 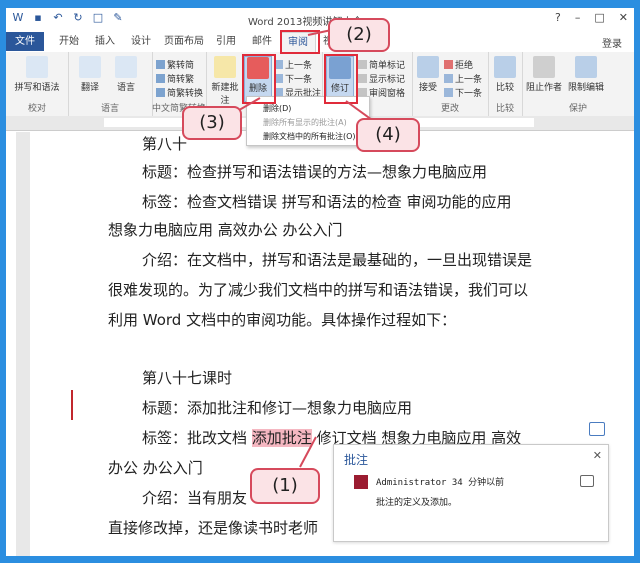 I want to click on tab-file: 文件, so click(x=25, y=41).